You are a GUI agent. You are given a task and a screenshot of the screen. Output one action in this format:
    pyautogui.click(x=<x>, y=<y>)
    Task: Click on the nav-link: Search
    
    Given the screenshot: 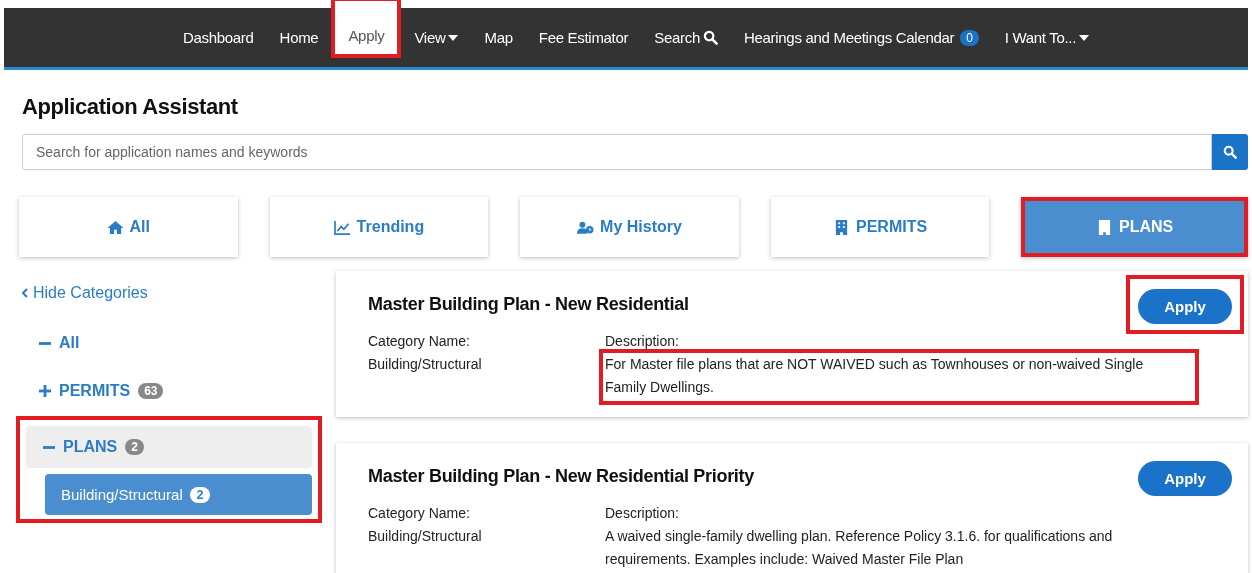 What is the action you would take?
    pyautogui.click(x=686, y=37)
    